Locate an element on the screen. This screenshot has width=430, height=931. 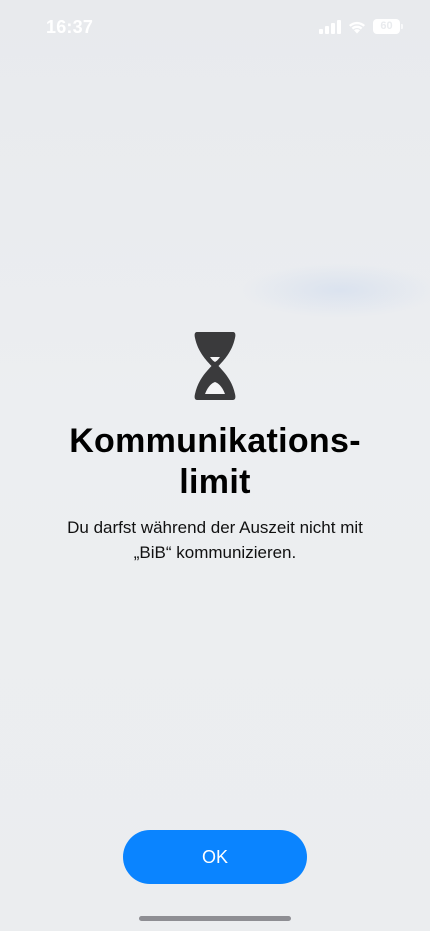
ok-button: OK is located at coordinates (215, 857).